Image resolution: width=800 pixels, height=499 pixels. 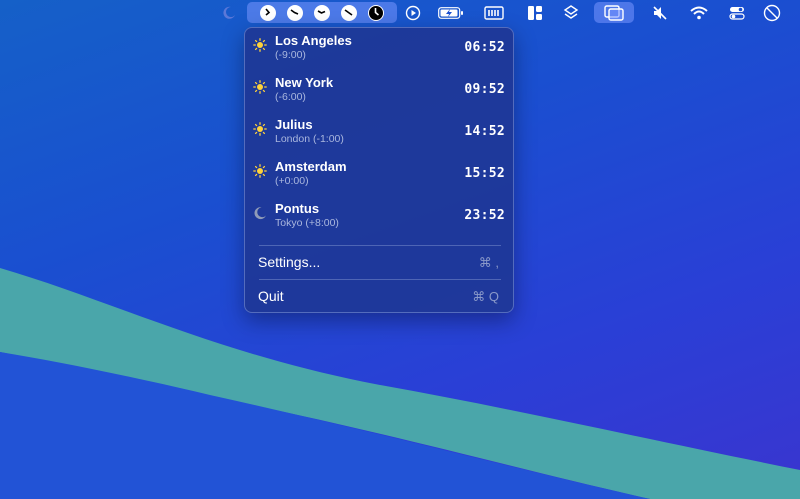 I want to click on mute-icon, so click(x=660, y=12).